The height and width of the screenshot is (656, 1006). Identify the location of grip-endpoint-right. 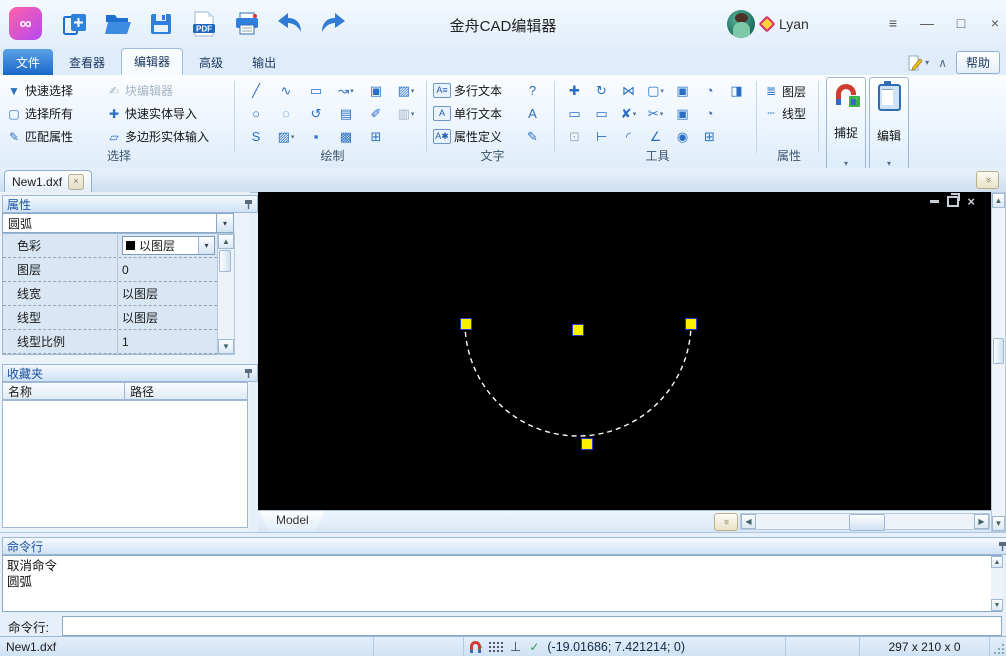
(691, 324).